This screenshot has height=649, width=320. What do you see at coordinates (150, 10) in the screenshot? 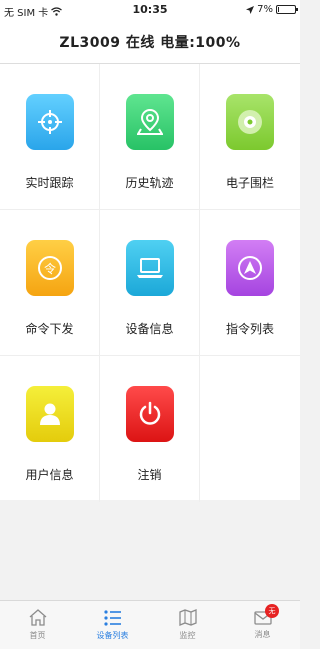
I see `status-bar: 无 SIM 卡 10:35 7%` at bounding box center [150, 10].